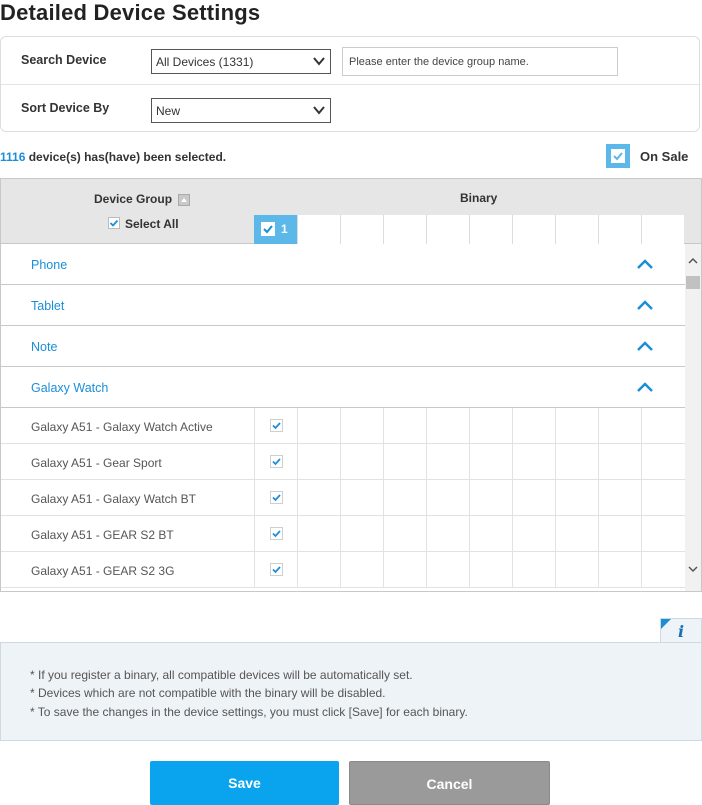  I want to click on binary-columns: 1, so click(469, 229).